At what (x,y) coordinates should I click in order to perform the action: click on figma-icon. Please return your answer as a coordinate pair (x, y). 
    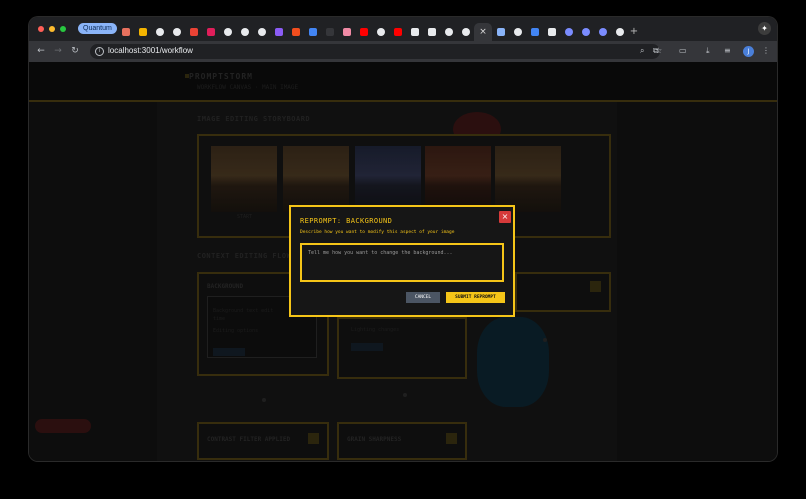
    Looking at the image, I should click on (295, 31).